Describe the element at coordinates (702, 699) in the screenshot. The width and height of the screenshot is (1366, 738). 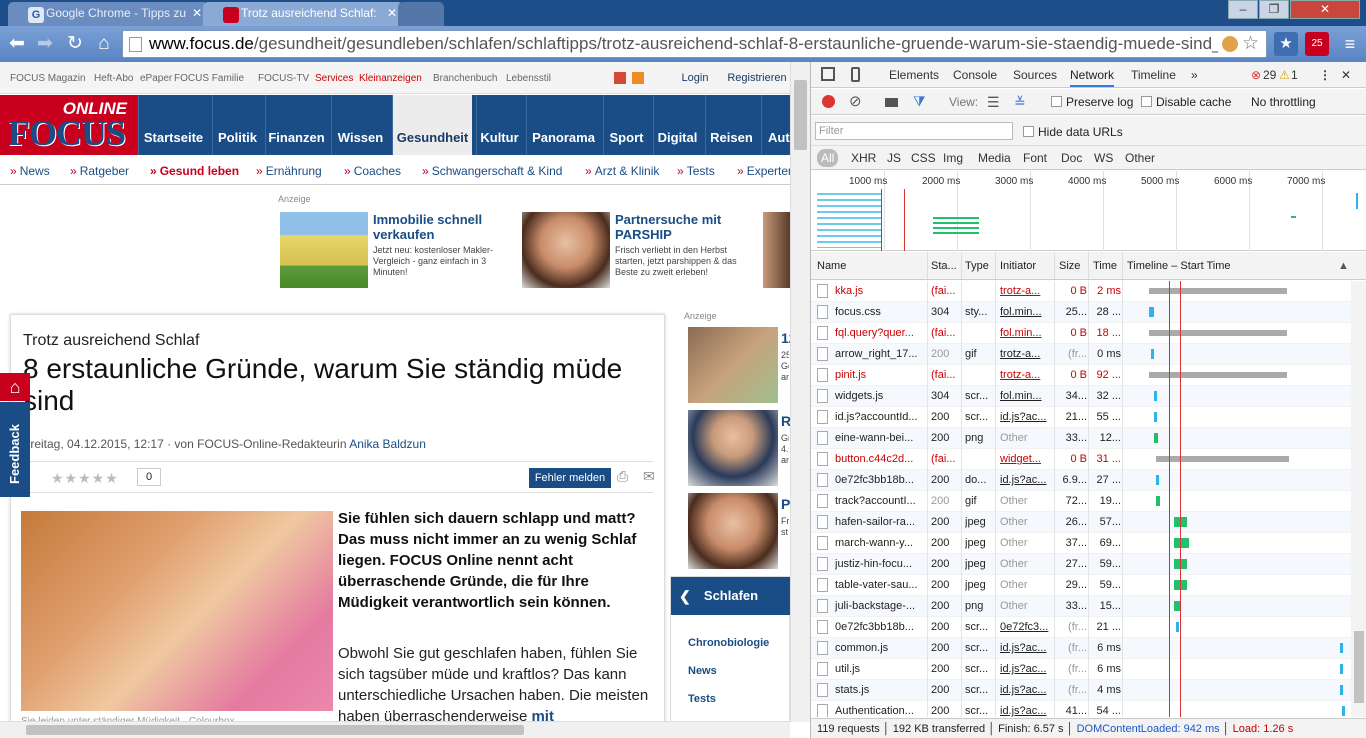
I see `topic-item: Tests` at that location.